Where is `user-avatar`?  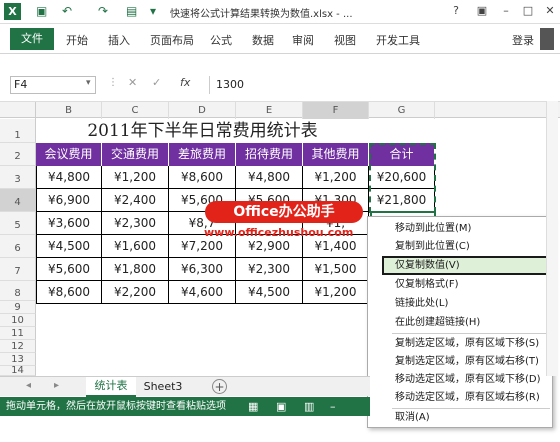
user-avatar is located at coordinates (547, 39).